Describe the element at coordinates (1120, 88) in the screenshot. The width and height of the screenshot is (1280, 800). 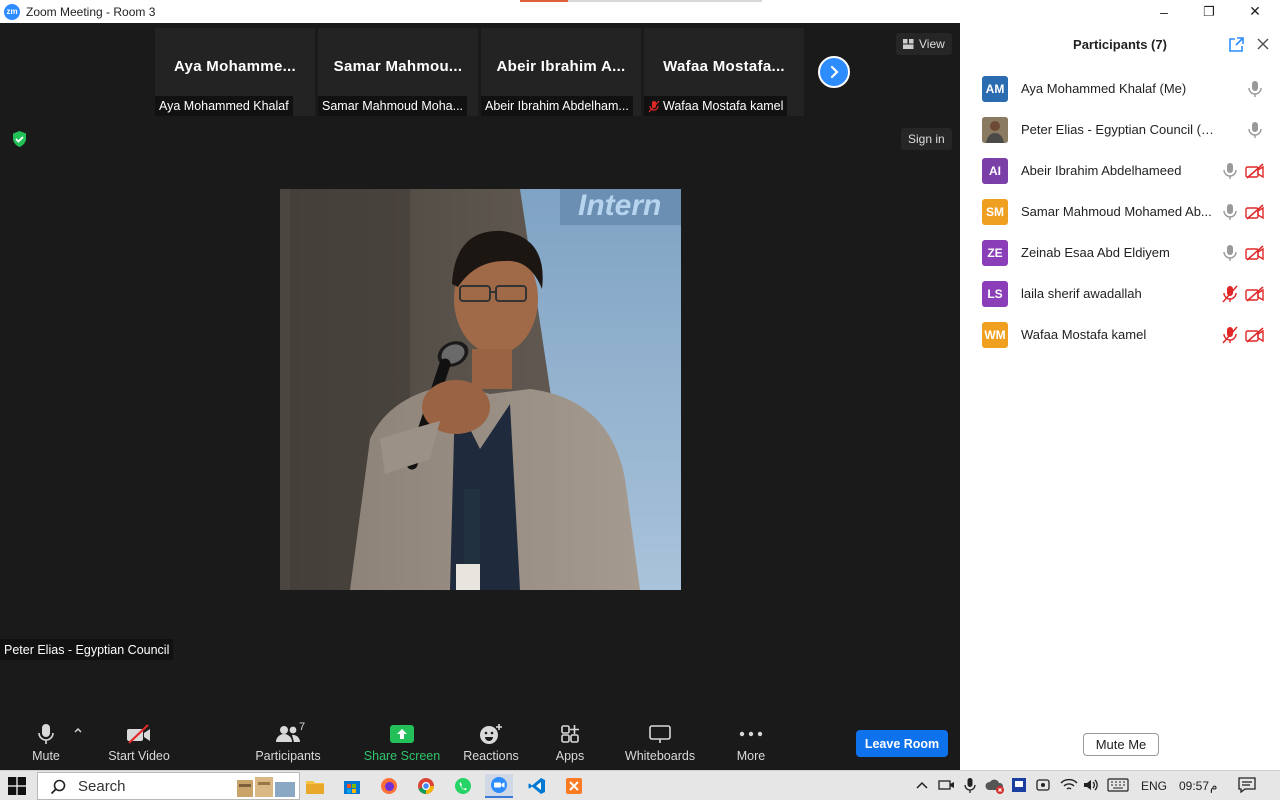
I see `participant-row: AM Aya Mohammed Khalaf (Me)` at that location.